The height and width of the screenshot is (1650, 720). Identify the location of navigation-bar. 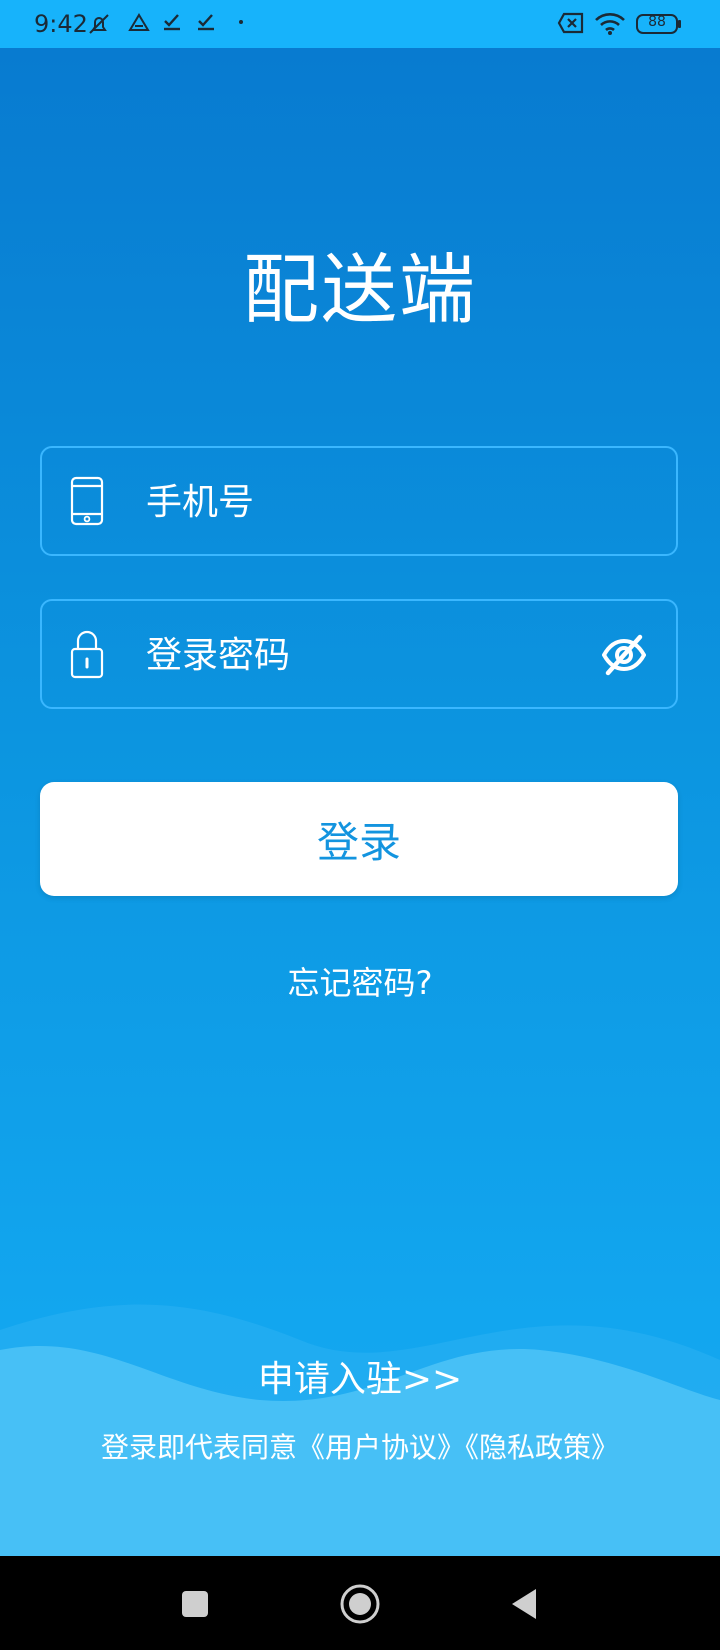
(360, 1603).